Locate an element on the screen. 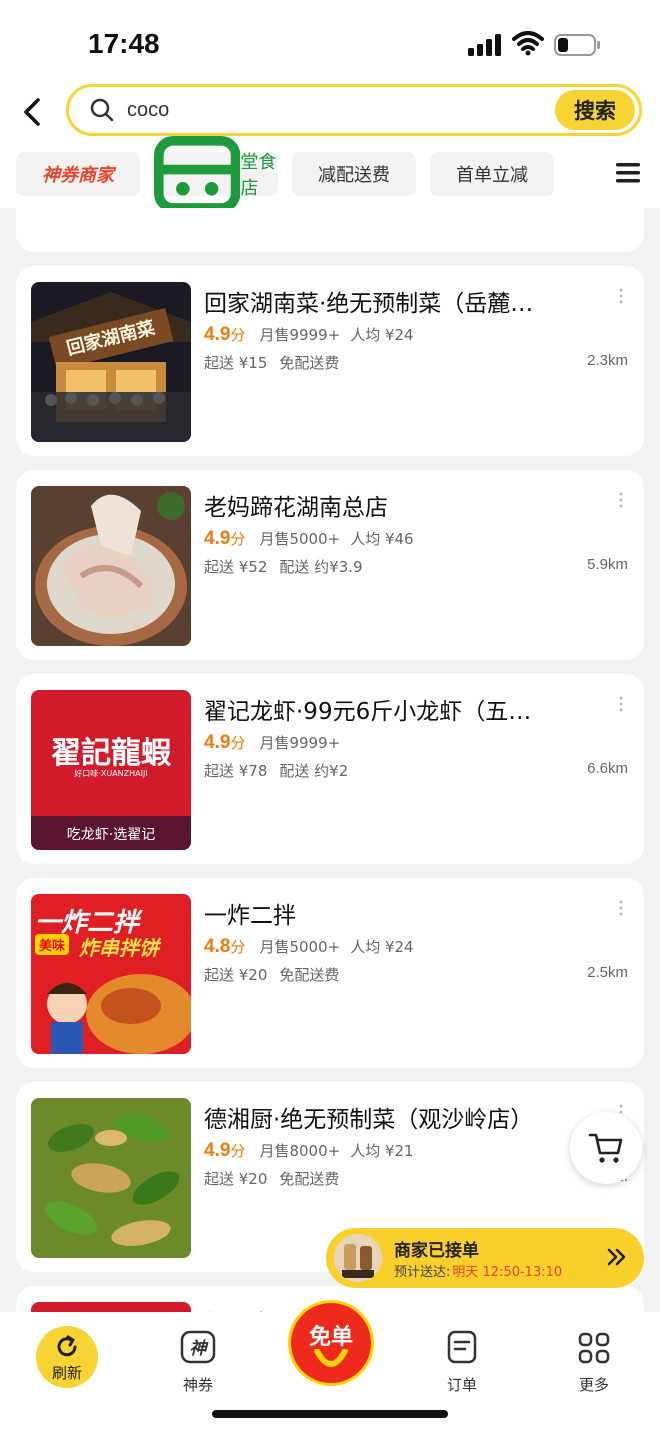 The image size is (660, 1431). filter-chip-label: 减配送费 is located at coordinates (354, 175).